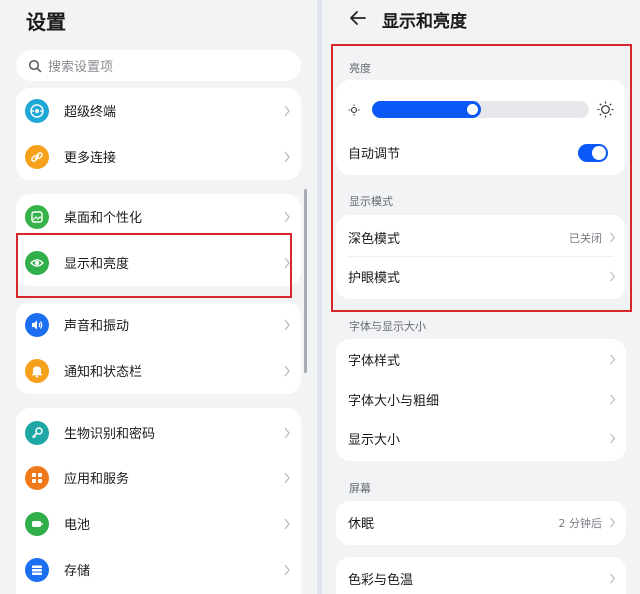 This screenshot has height=594, width=640. I want to click on font-card: 字体样式 字体大小与粗细 显示大小, so click(481, 400).